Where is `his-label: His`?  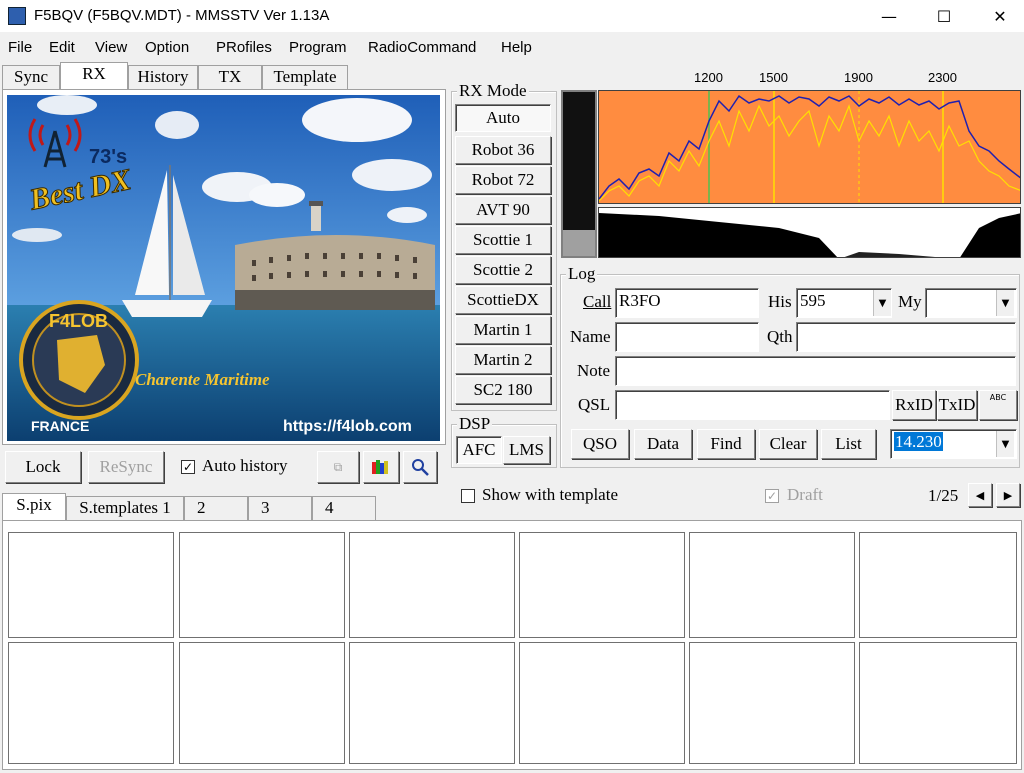
his-label: His is located at coordinates (780, 301).